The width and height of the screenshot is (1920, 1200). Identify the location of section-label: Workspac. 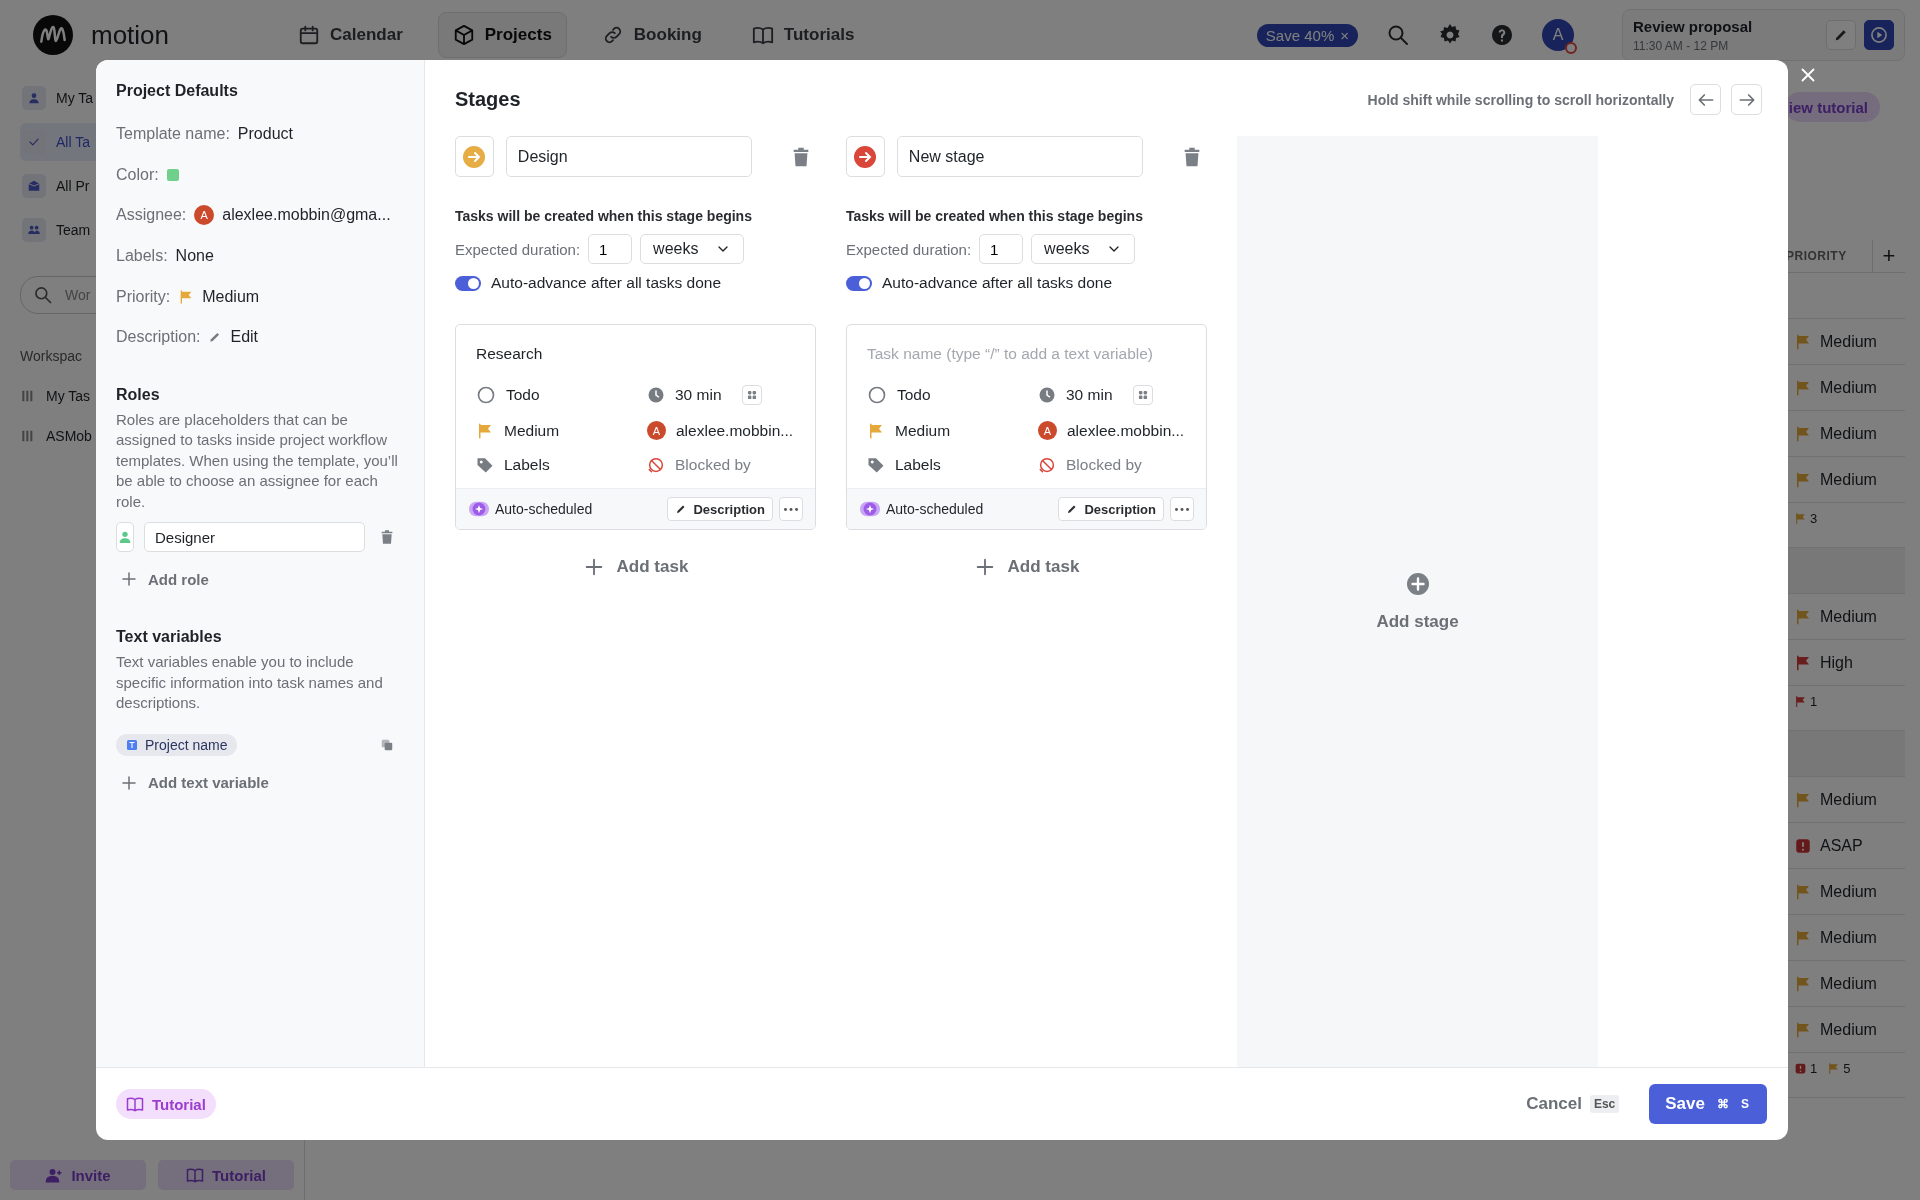
(51, 356).